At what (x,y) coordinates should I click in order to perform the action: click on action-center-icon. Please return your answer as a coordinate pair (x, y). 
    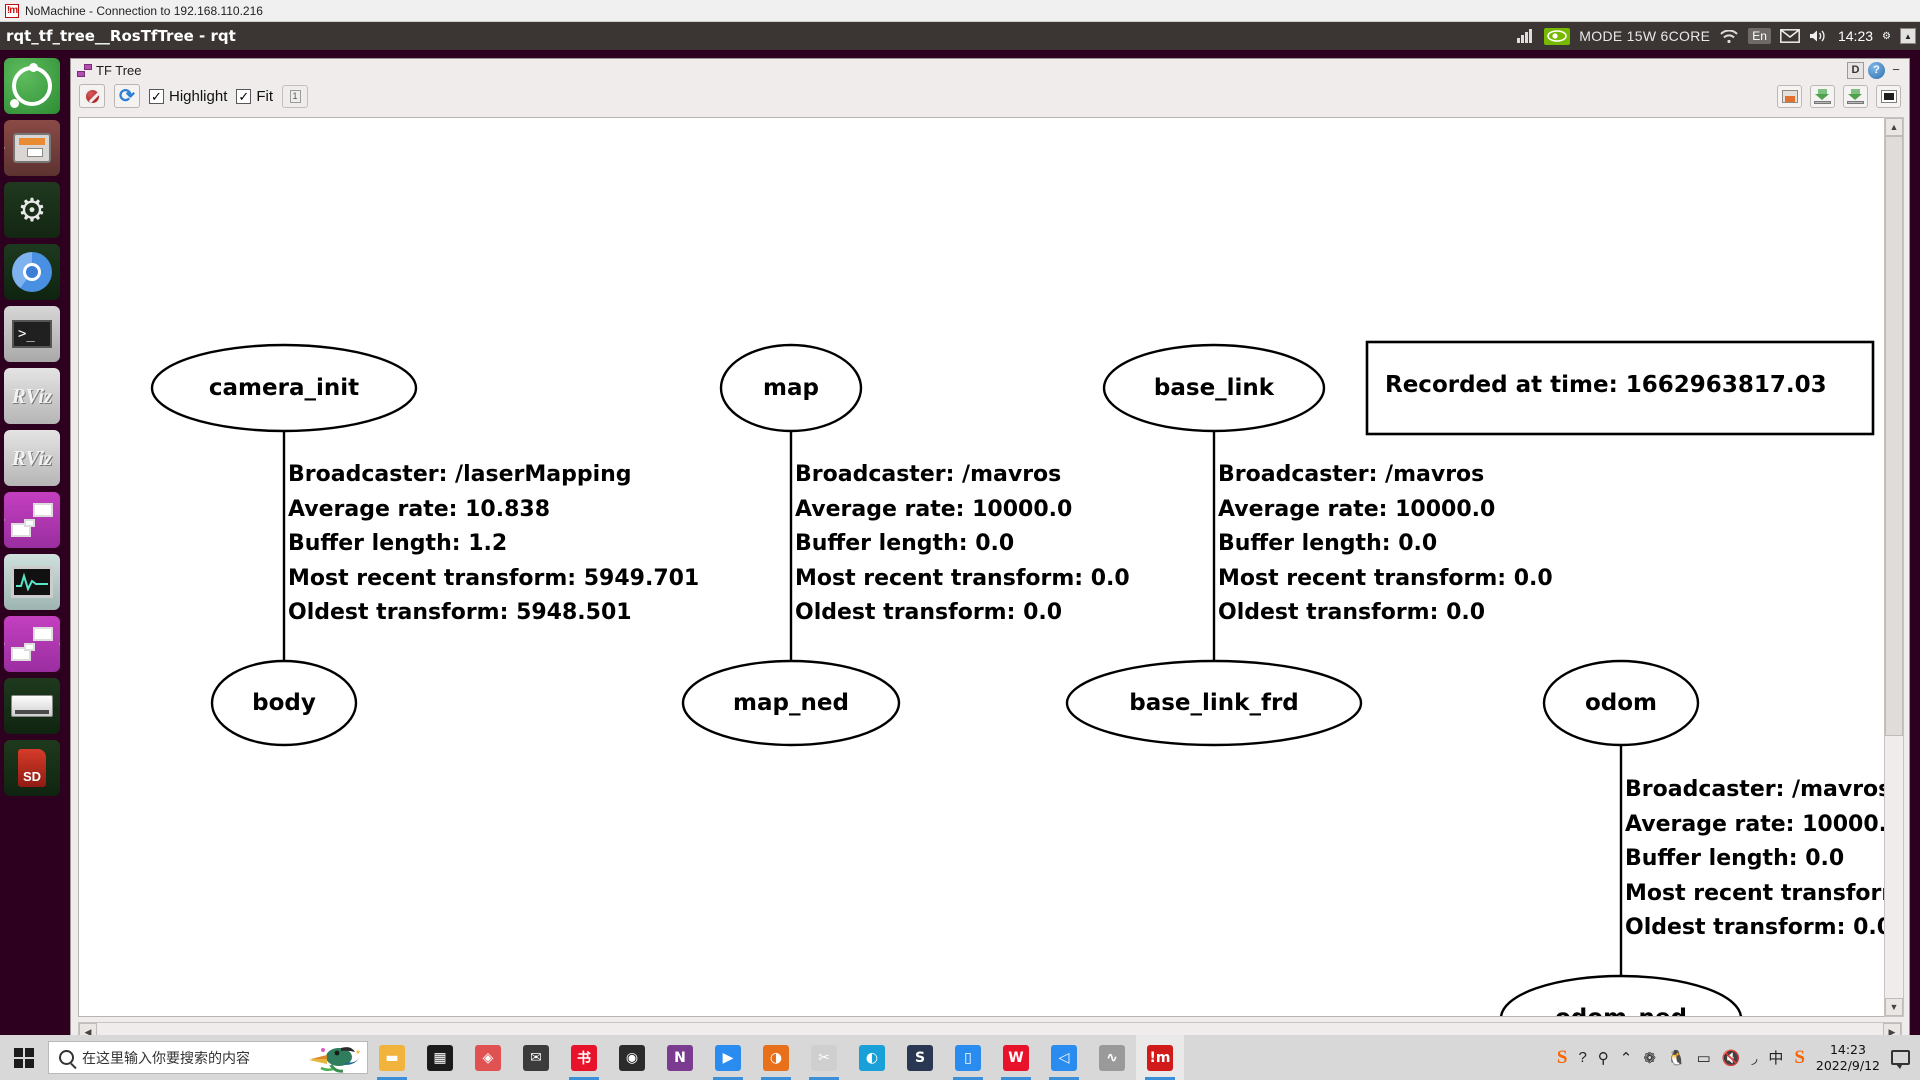
    Looking at the image, I should click on (1900, 1059).